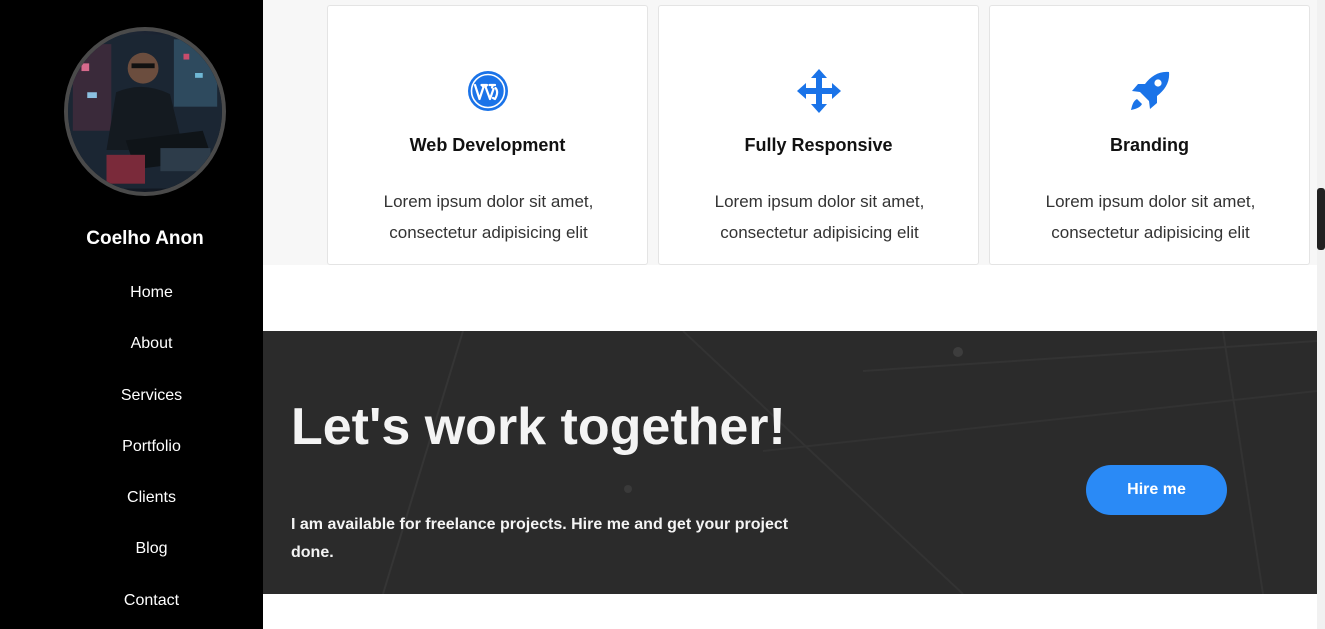 Image resolution: width=1325 pixels, height=629 pixels. Describe the element at coordinates (538, 427) in the screenshot. I see `cta-title: Let's work together!` at that location.